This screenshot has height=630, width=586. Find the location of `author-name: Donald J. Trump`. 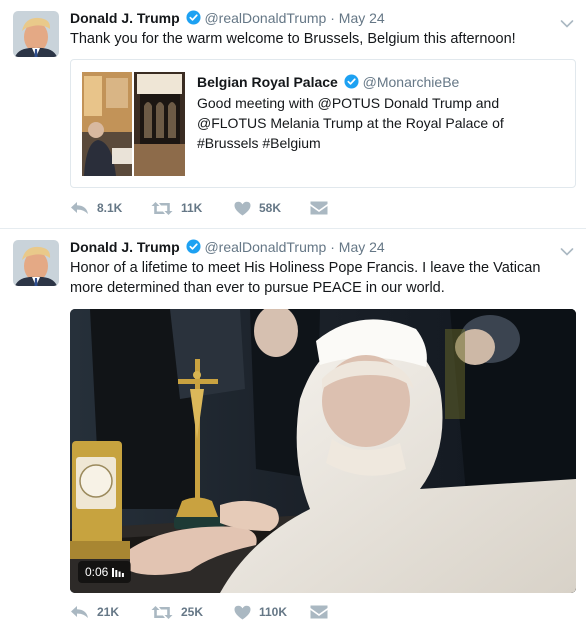

author-name: Donald J. Trump is located at coordinates (125, 247).